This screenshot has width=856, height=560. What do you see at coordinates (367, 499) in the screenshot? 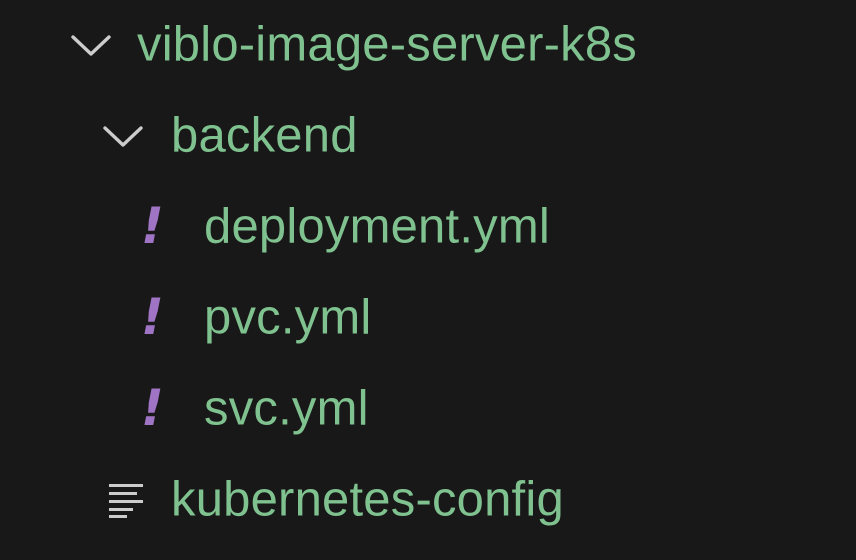
I see `tree-item-label: kubernetes-config` at bounding box center [367, 499].